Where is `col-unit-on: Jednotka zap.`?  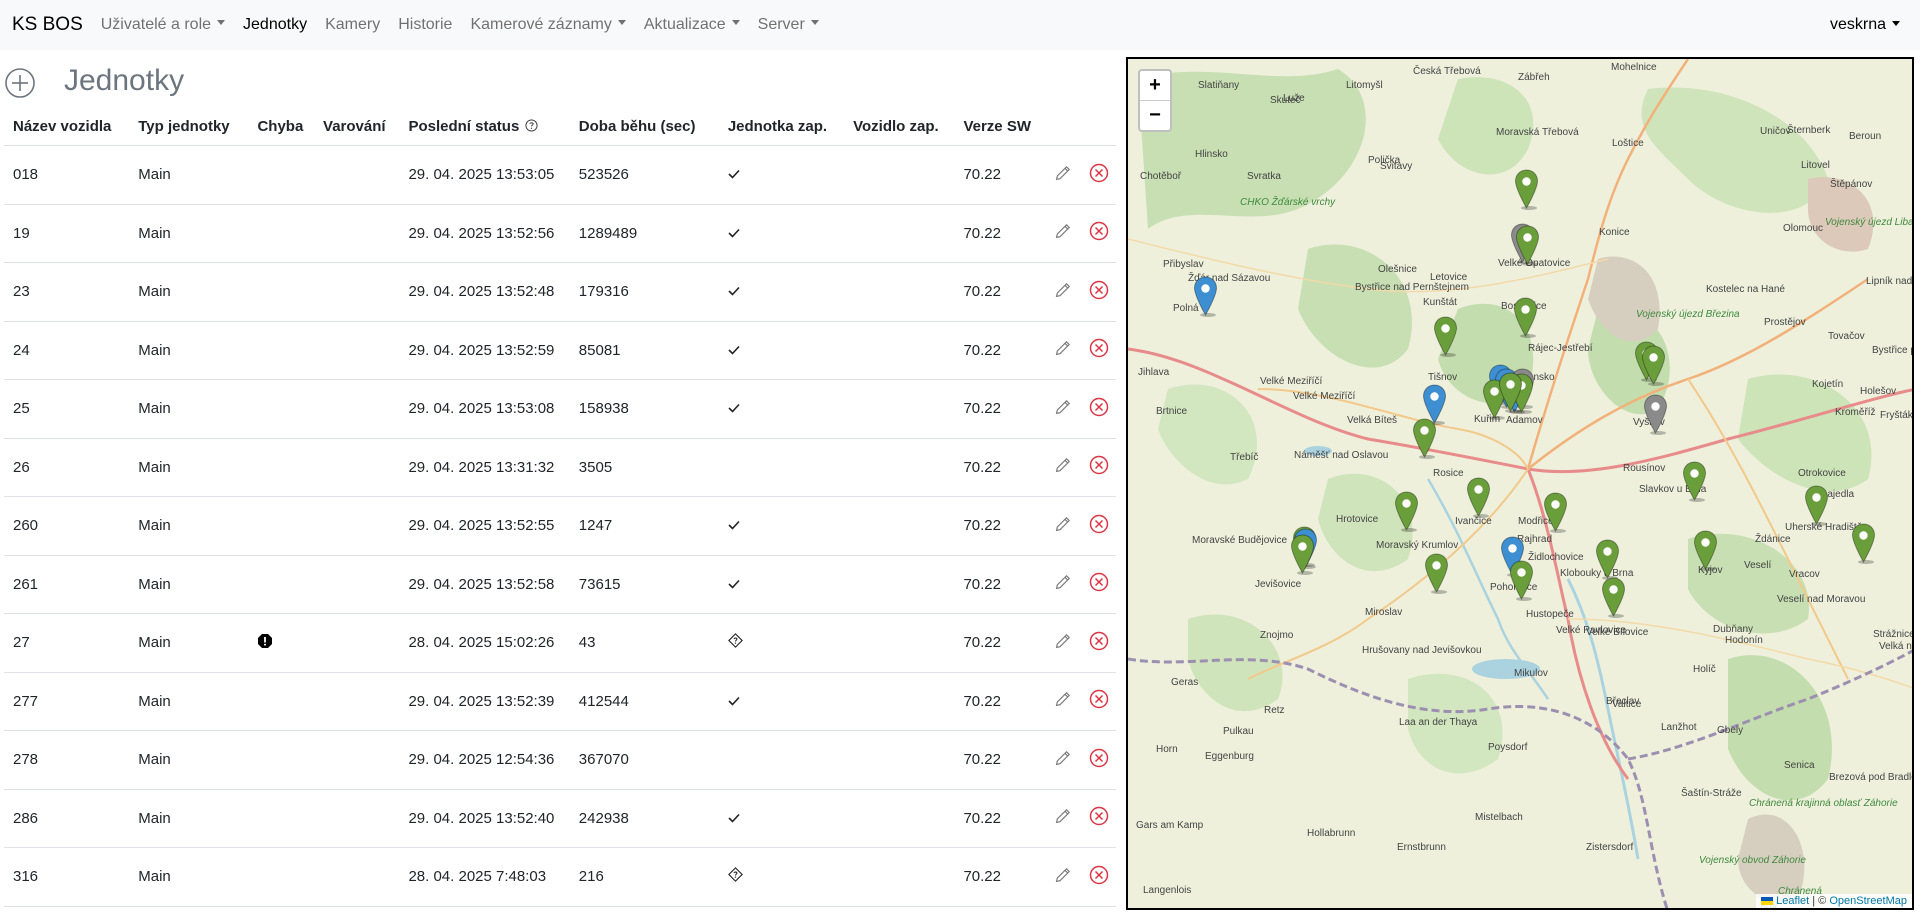 col-unit-on: Jednotka zap. is located at coordinates (781, 126).